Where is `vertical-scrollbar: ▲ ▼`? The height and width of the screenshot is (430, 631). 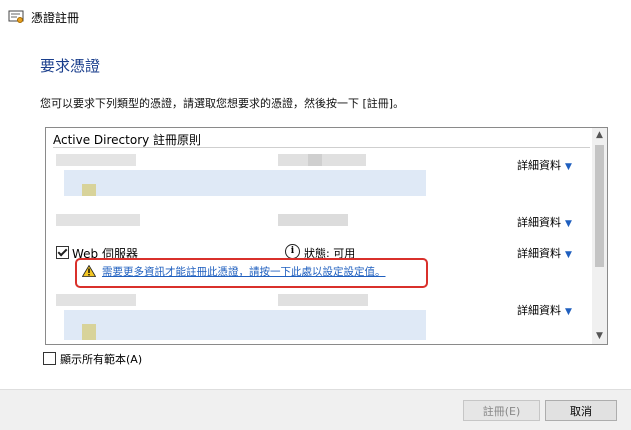
vertical-scrollbar: ▲ ▼ is located at coordinates (599, 236).